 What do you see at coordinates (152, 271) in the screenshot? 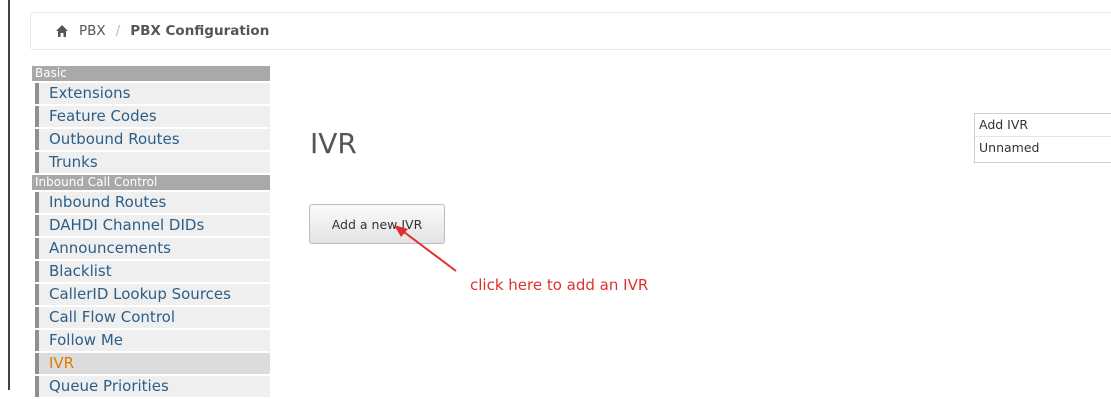
I see `sidebar-item-blacklist: Blacklist` at bounding box center [152, 271].